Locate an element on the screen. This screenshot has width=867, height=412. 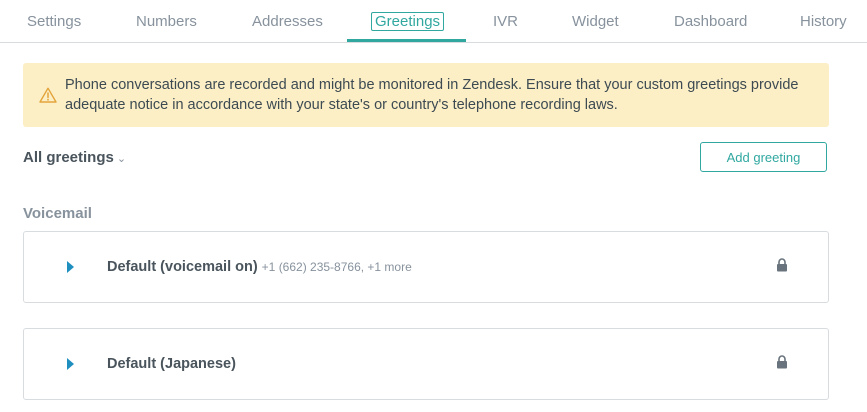
tab-settings: Settings is located at coordinates (54, 21).